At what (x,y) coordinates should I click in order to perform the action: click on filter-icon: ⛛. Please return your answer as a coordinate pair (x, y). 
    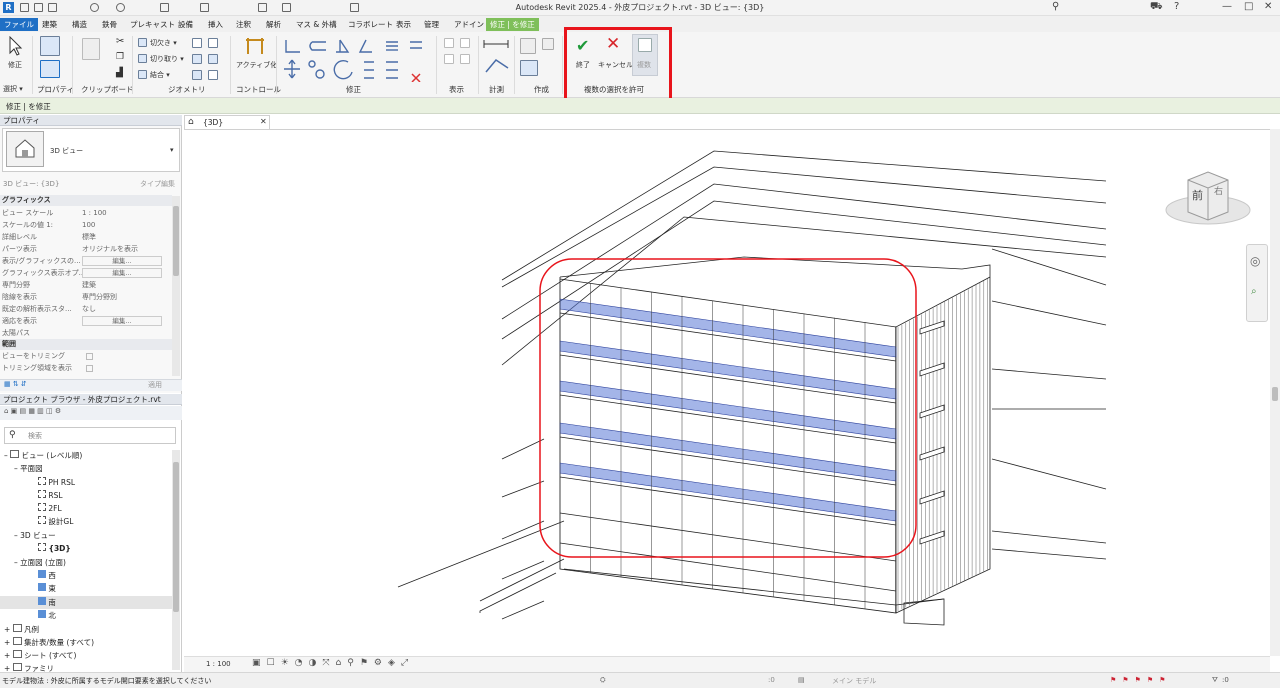
    Looking at the image, I should click on (1215, 680).